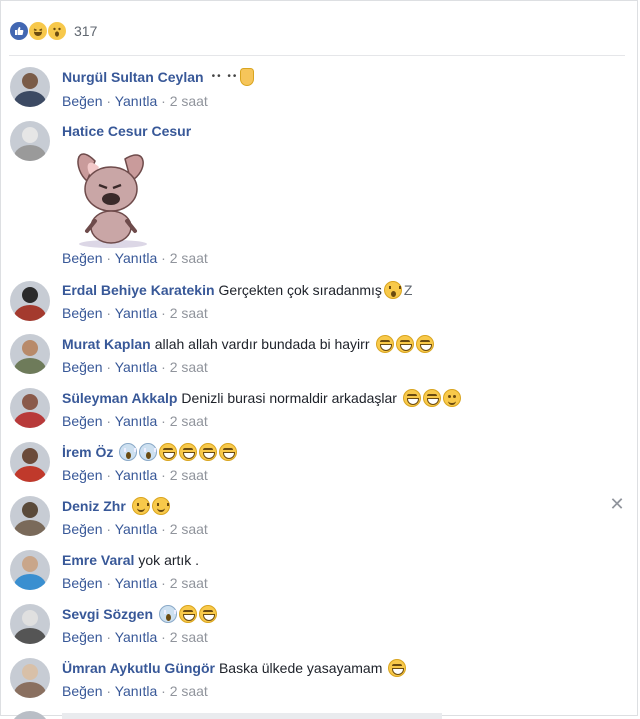 This screenshot has width=640, height=719. What do you see at coordinates (38, 31) in the screenshot?
I see `haha-icon` at bounding box center [38, 31].